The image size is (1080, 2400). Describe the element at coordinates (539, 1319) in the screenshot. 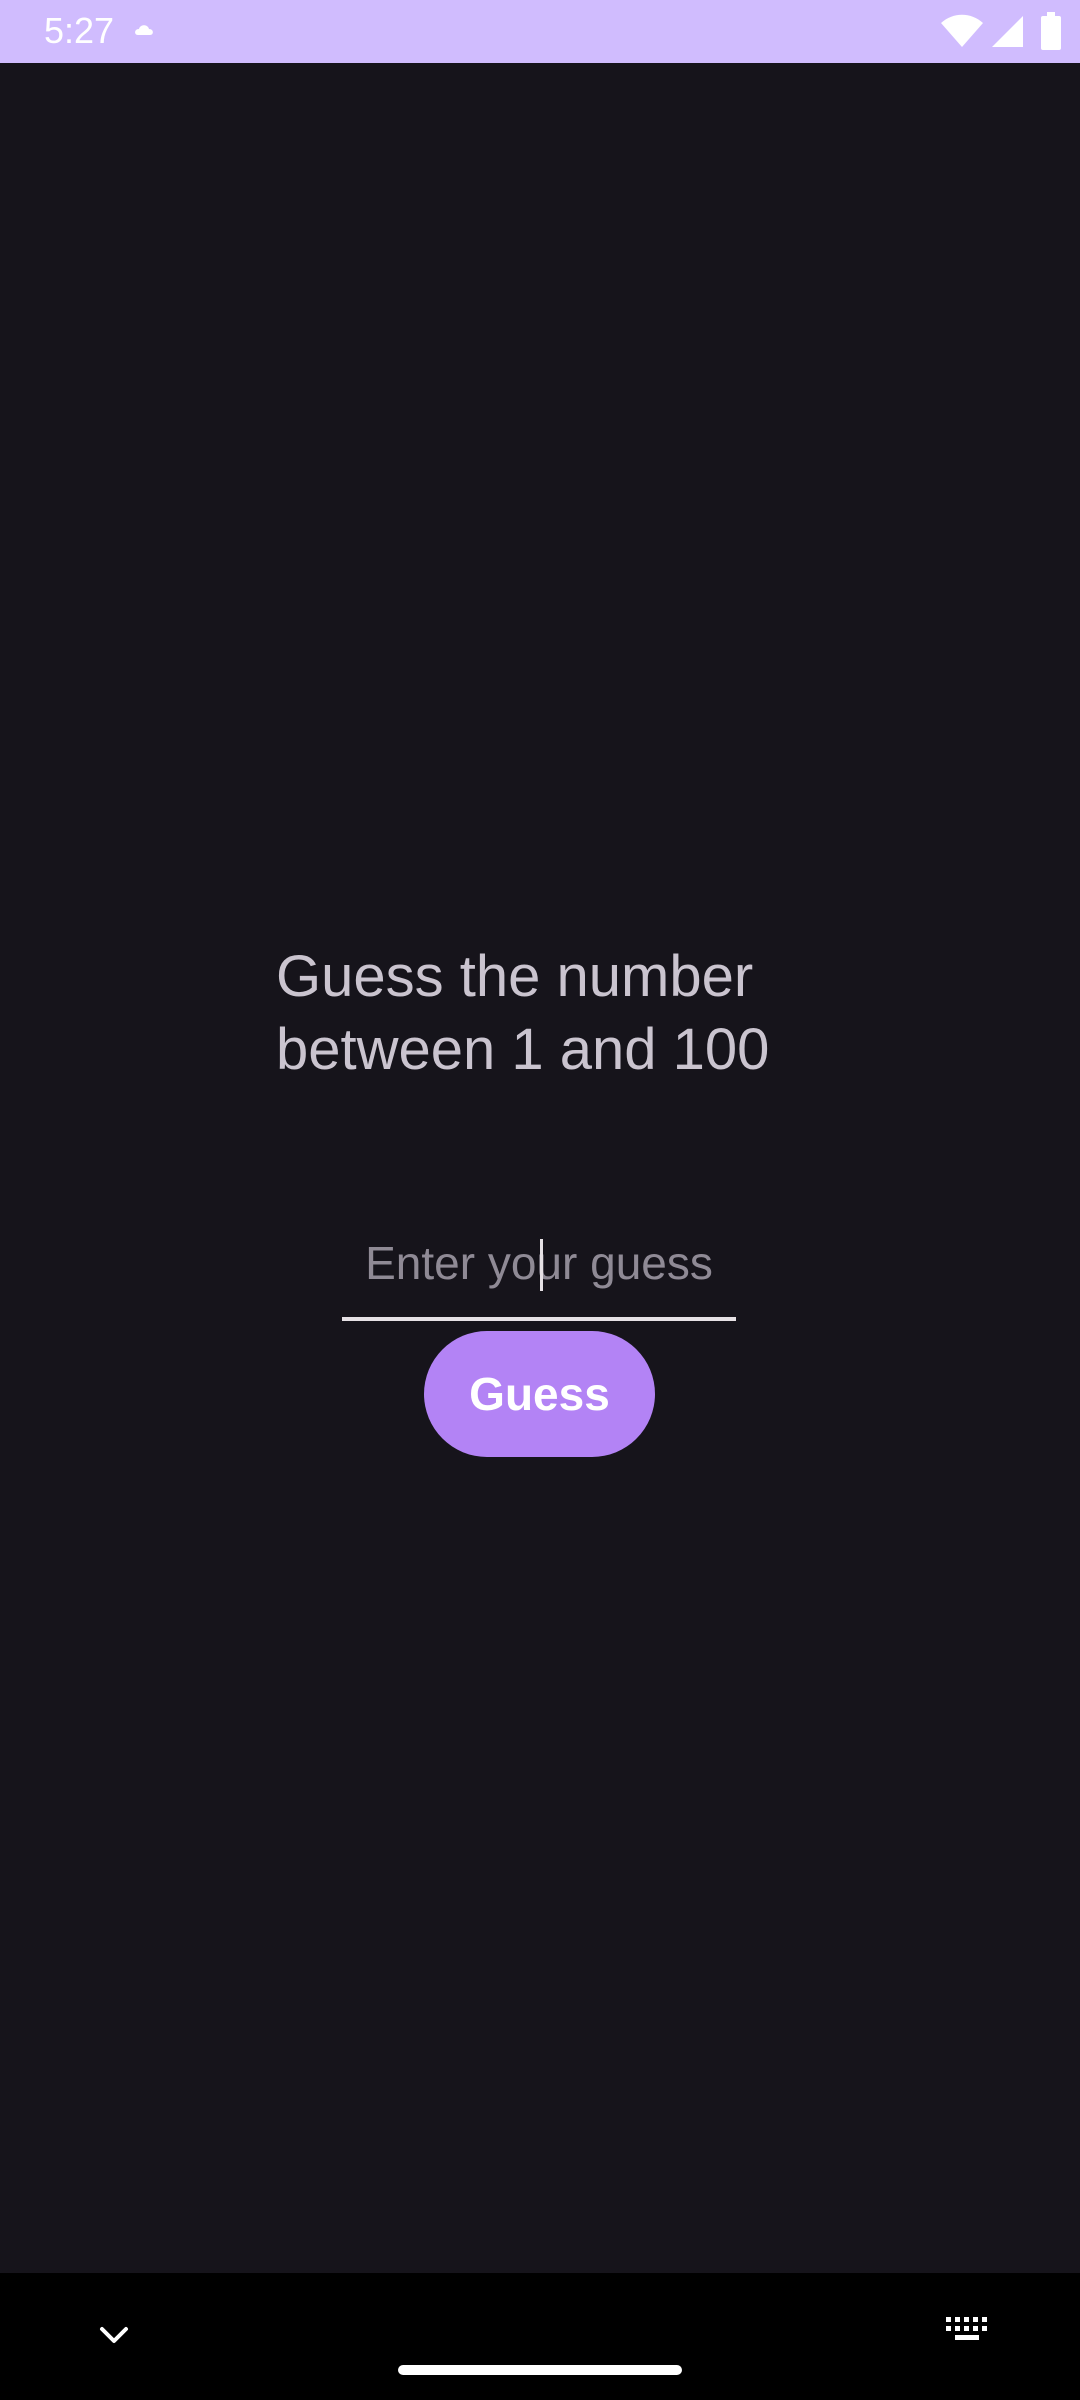

I see `guess-field-underline` at that location.